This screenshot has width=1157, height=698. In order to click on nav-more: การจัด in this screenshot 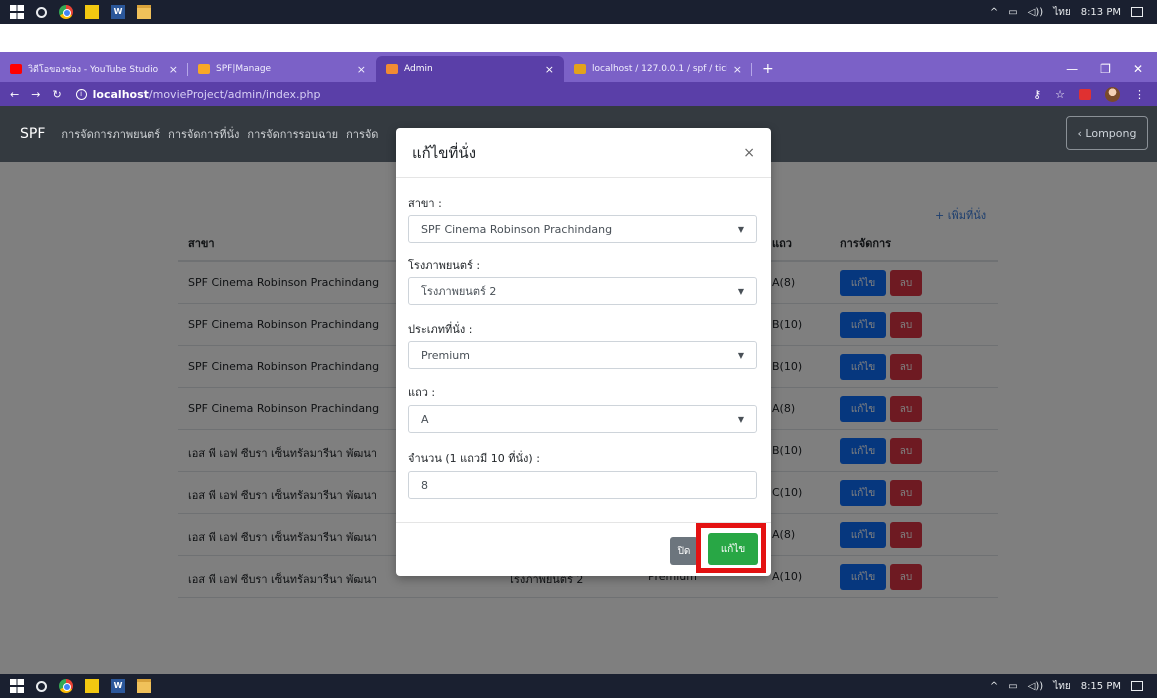, I will do `click(362, 134)`.